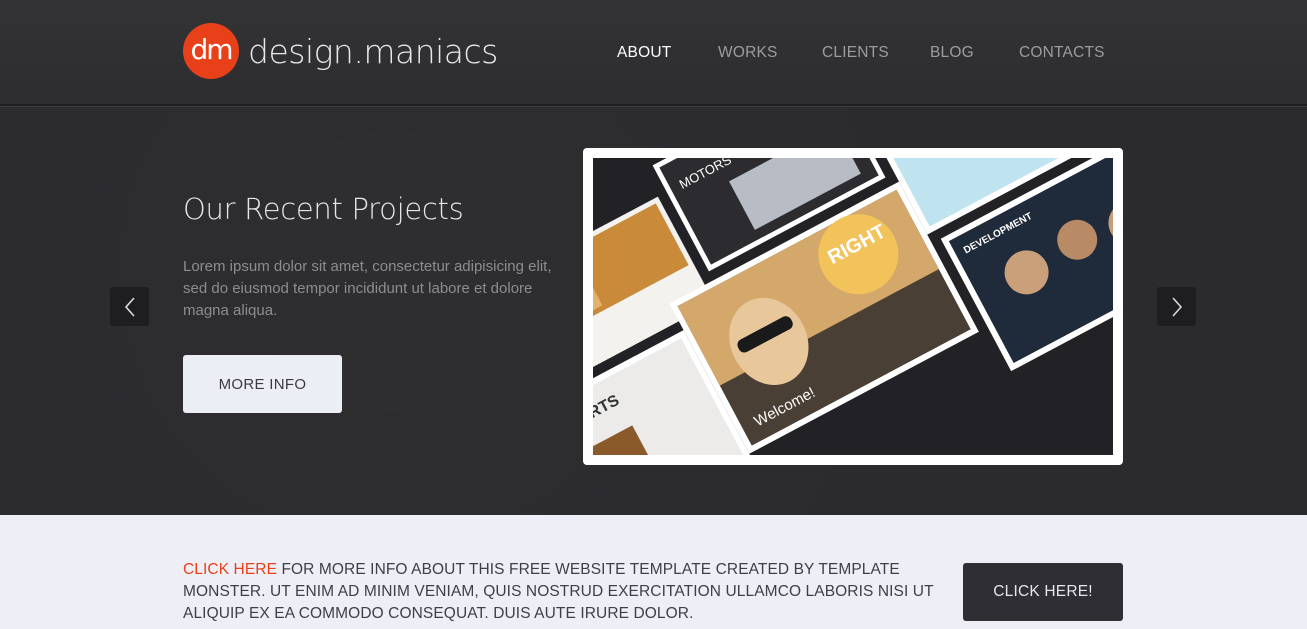 Image resolution: width=1307 pixels, height=629 pixels. What do you see at coordinates (1043, 592) in the screenshot?
I see `click-here-button: CLICK HERE!` at bounding box center [1043, 592].